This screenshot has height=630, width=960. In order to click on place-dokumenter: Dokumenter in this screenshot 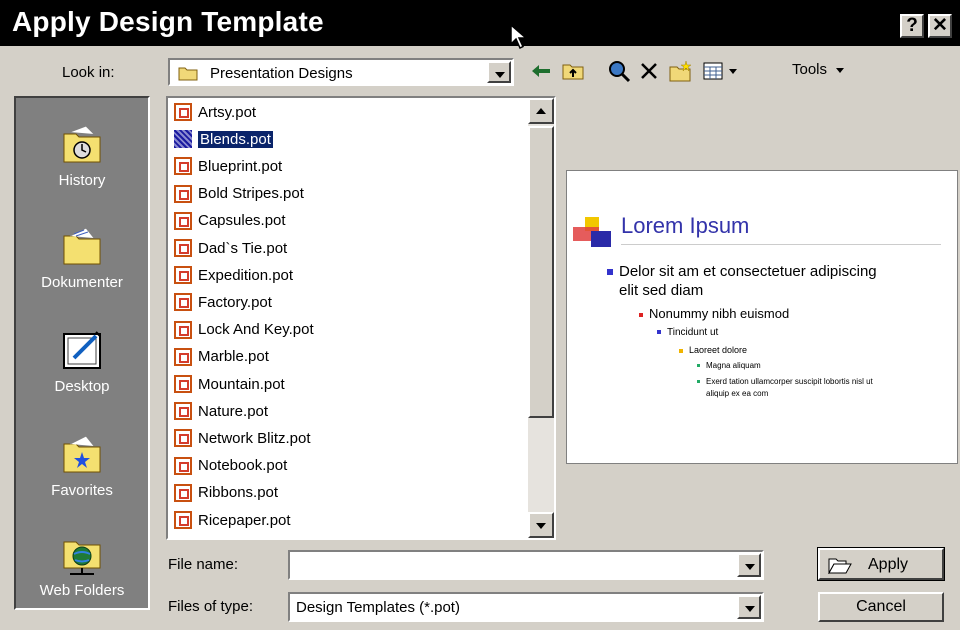, I will do `click(82, 257)`.